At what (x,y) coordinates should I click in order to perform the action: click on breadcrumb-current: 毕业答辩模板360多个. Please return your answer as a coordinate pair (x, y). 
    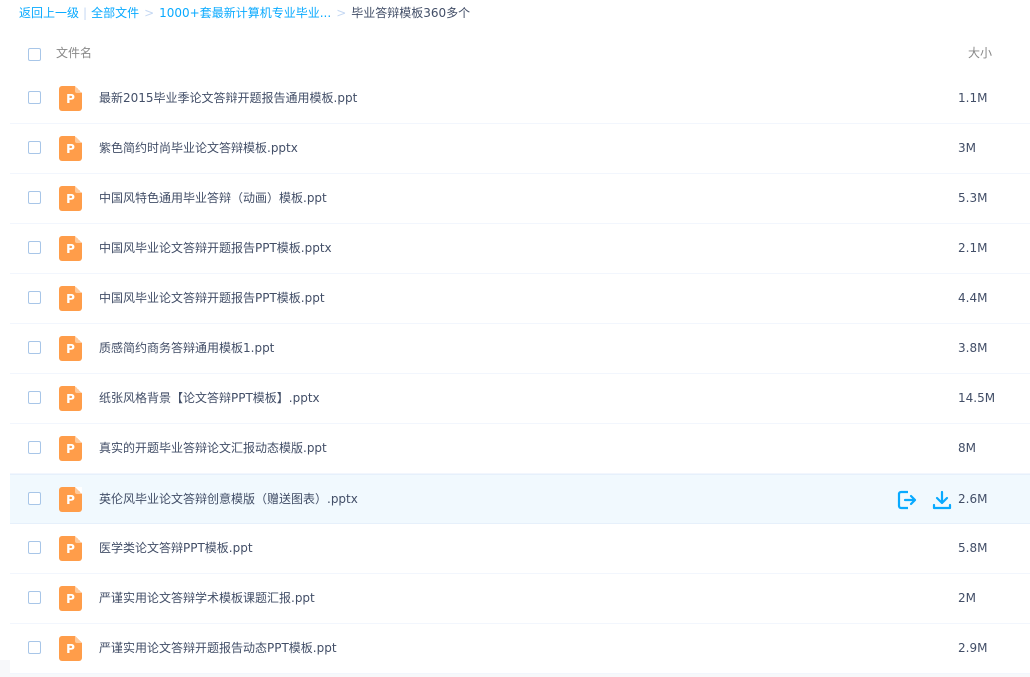
    Looking at the image, I should click on (411, 13).